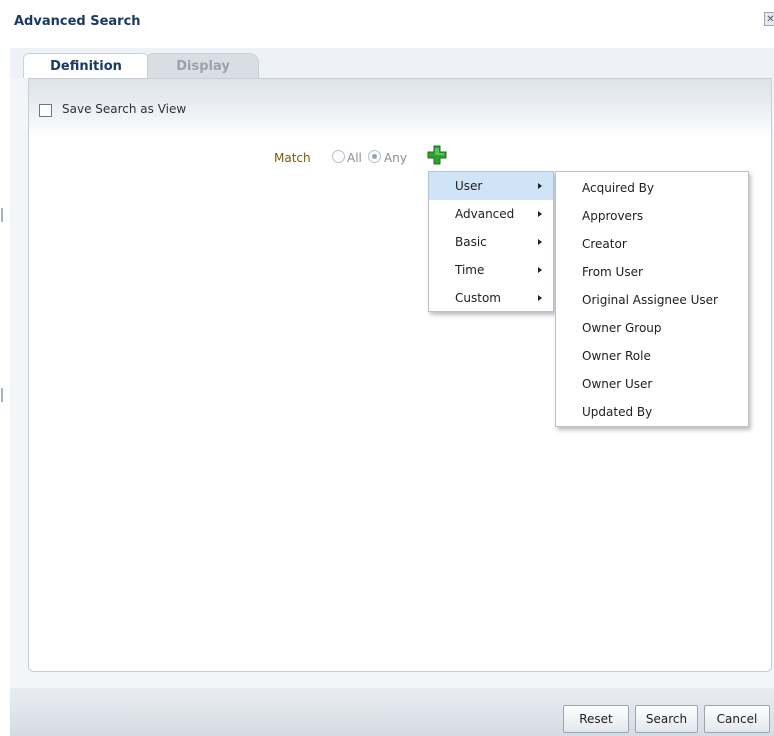 The width and height of the screenshot is (774, 736). What do you see at coordinates (5, 368) in the screenshot?
I see `background-edge` at bounding box center [5, 368].